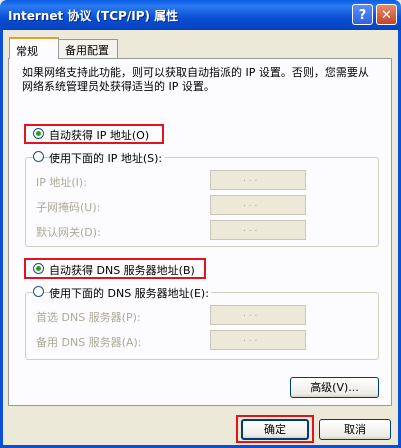 This screenshot has width=401, height=448. Describe the element at coordinates (130, 293) in the screenshot. I see `label-manual-dns: 使用下面的 DNS 服务器地址(E):` at that location.